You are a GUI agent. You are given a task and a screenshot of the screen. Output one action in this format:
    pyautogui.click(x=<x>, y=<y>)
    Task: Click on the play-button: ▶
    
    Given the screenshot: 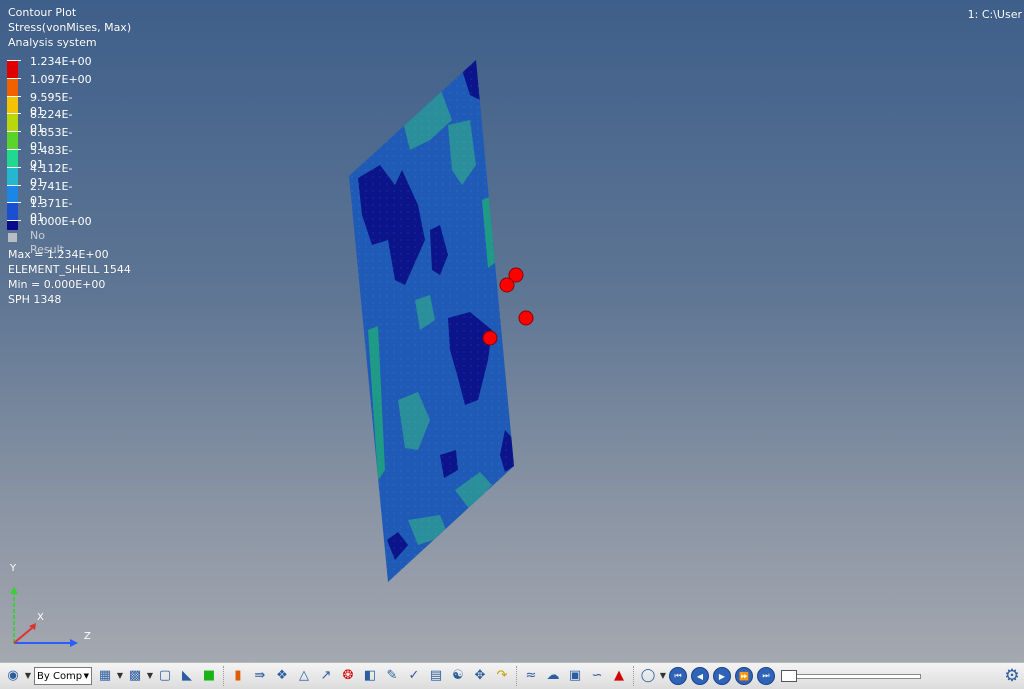 What is the action you would take?
    pyautogui.click(x=722, y=676)
    